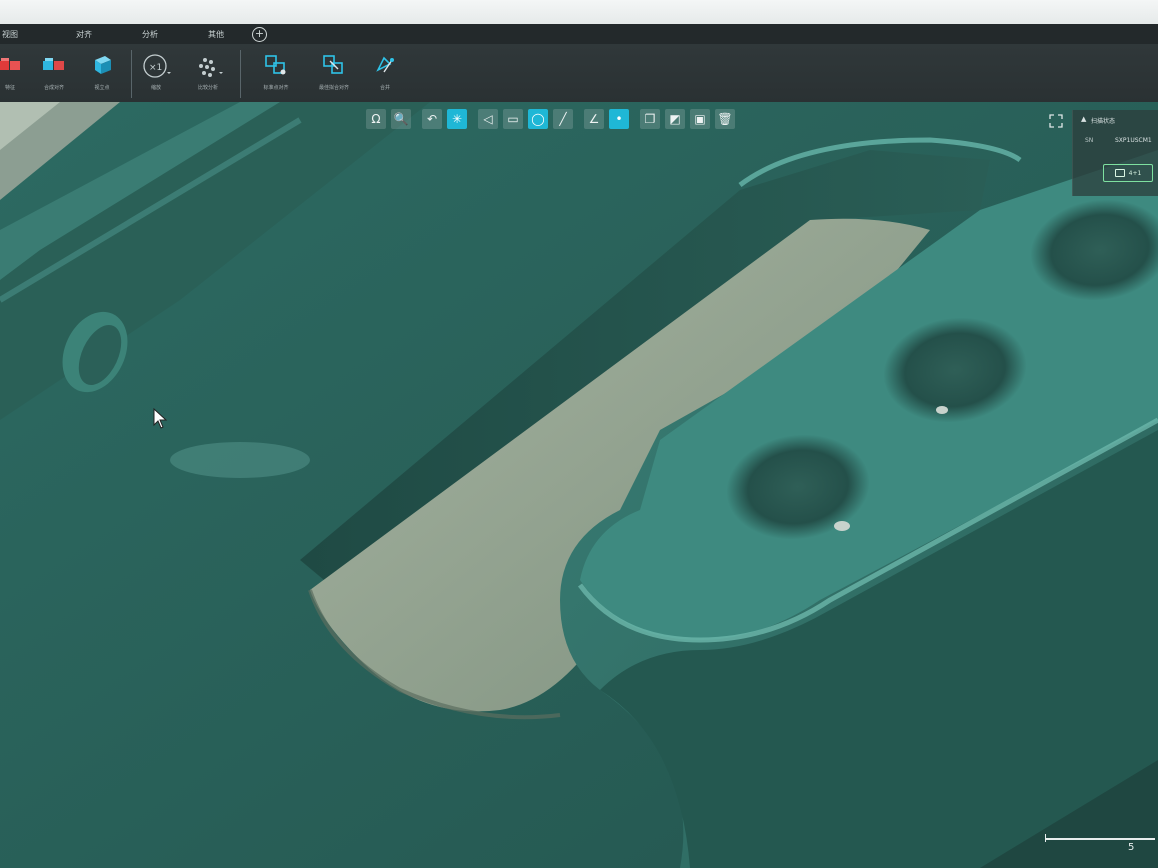 This screenshot has height=868, width=1158. Describe the element at coordinates (650, 119) in the screenshot. I see `copy-icon: ❐` at that location.